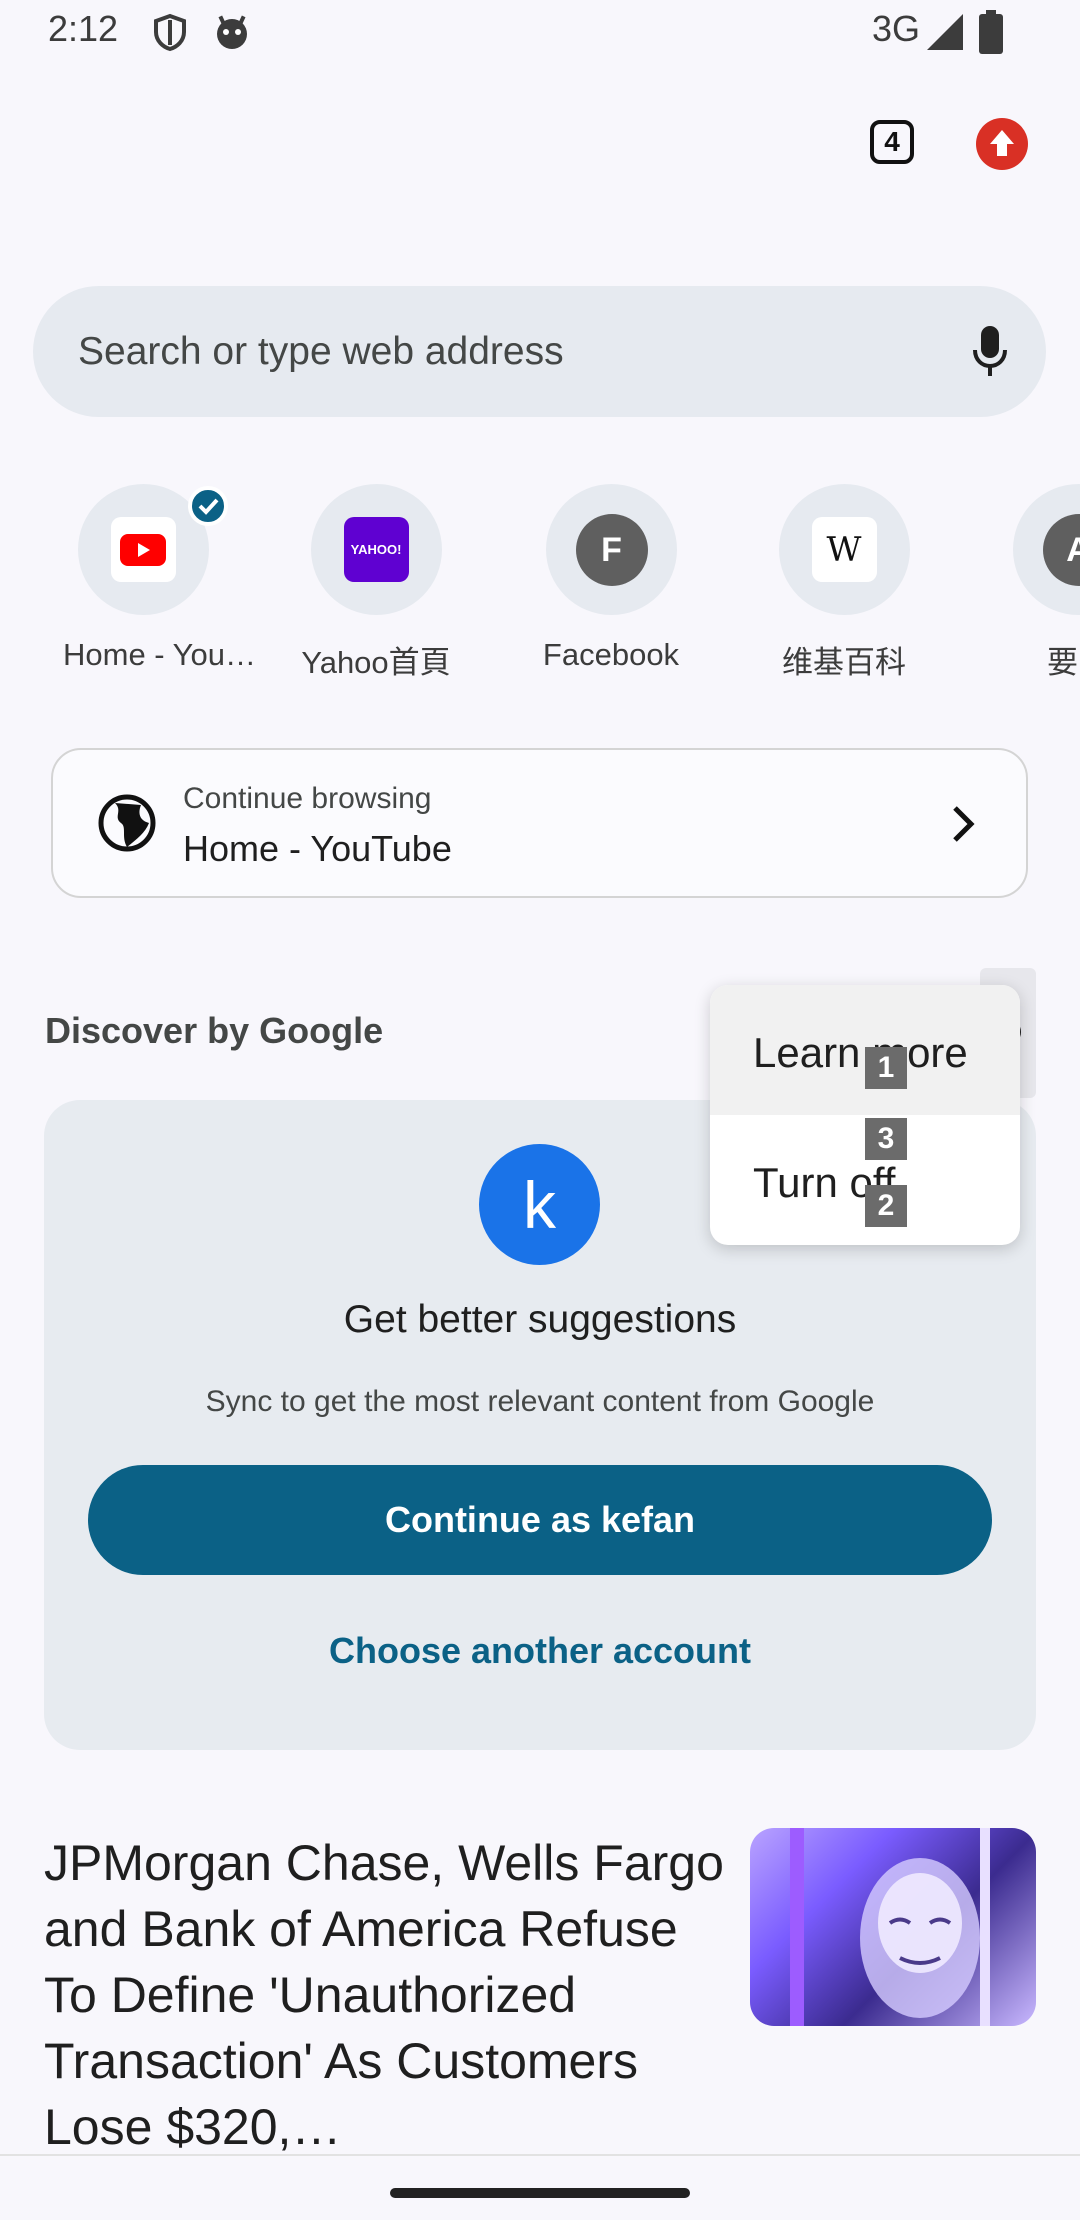 The width and height of the screenshot is (1080, 2220). What do you see at coordinates (611, 550) in the screenshot?
I see `letter-icon: F` at bounding box center [611, 550].